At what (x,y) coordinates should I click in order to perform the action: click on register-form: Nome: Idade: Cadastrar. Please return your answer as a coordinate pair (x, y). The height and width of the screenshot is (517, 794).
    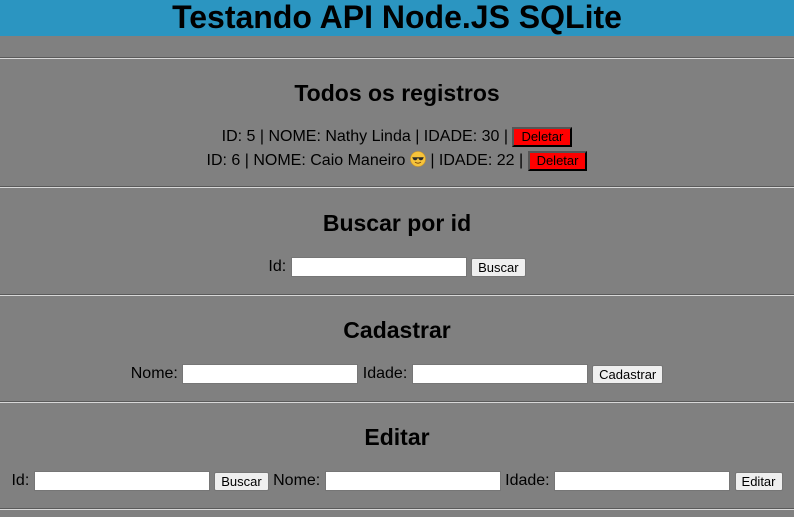
    Looking at the image, I should click on (397, 374).